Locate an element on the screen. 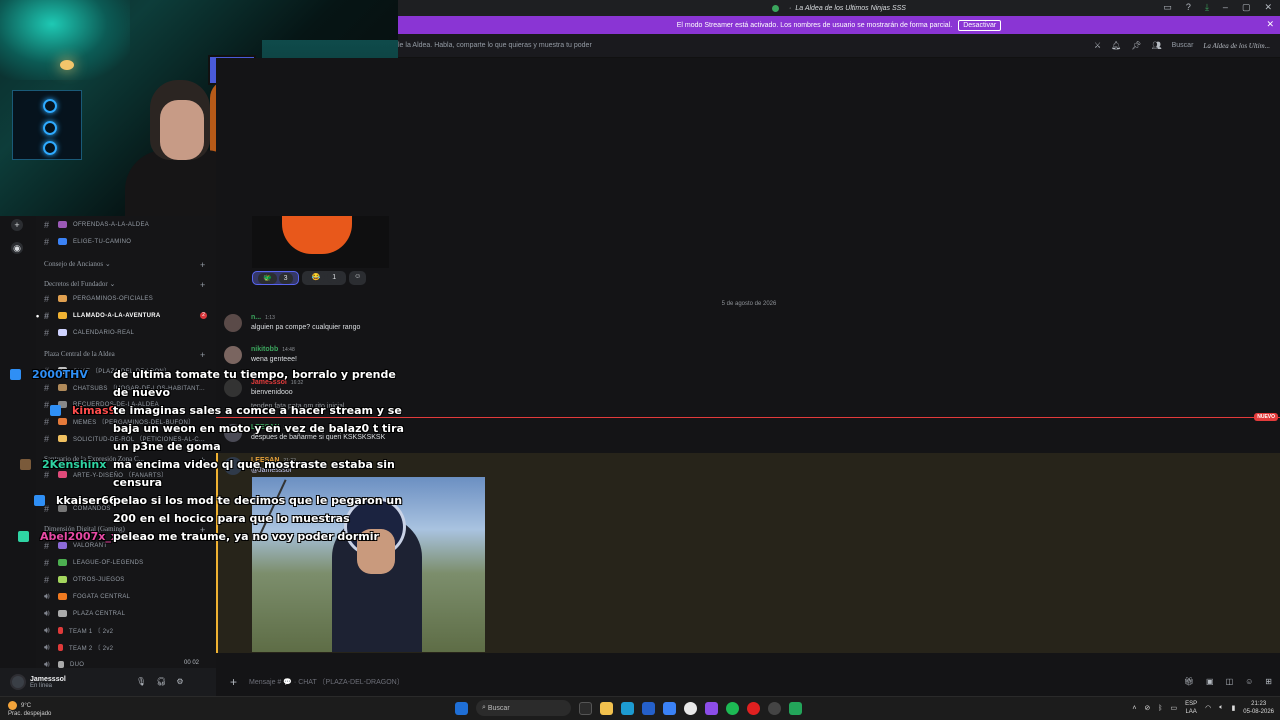 This screenshot has width=1280, height=720. language-indicator: ESP LAA is located at coordinates (1191, 708).